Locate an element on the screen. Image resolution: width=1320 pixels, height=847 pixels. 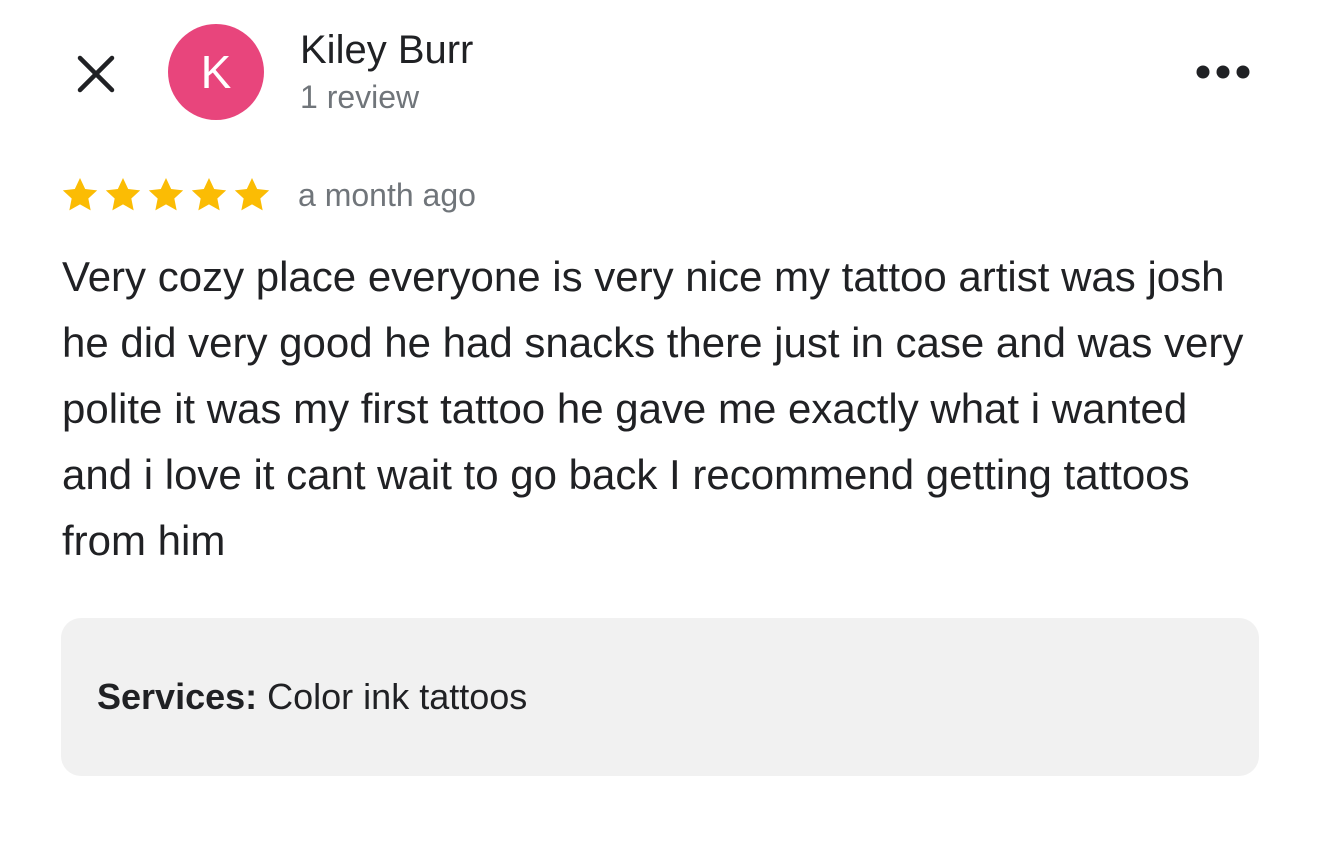
avatar: K is located at coordinates (216, 72).